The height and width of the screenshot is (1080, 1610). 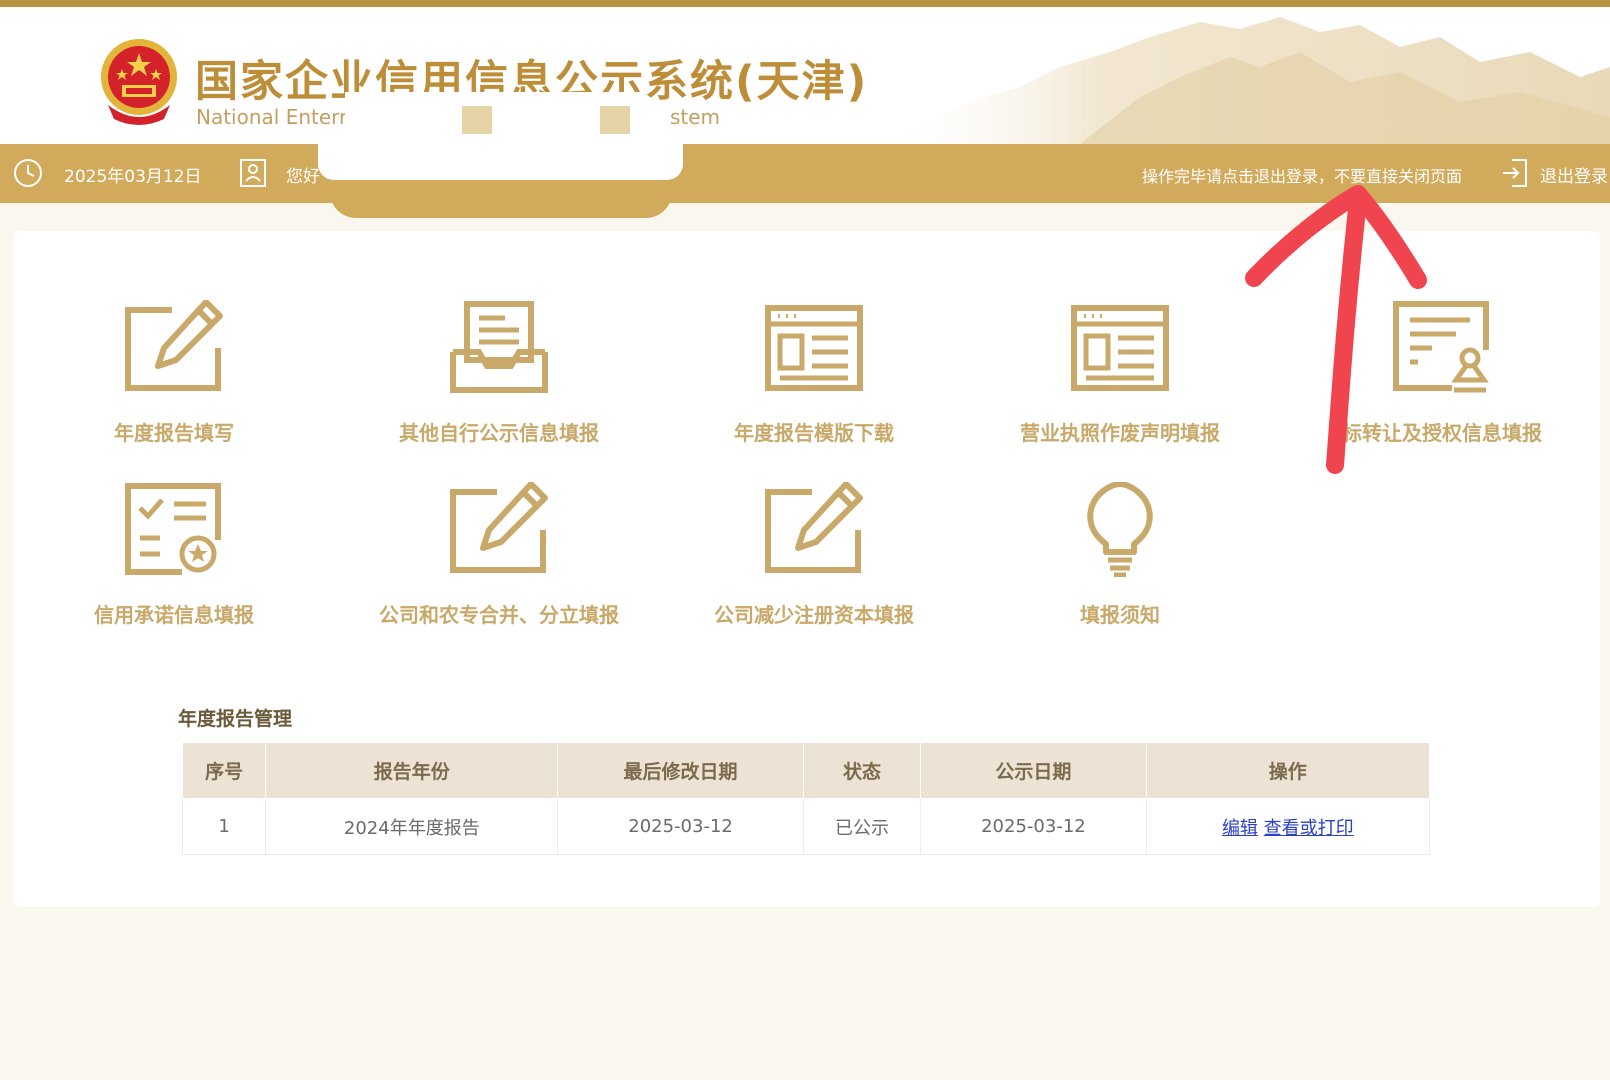 I want to click on clock-icon, so click(x=28, y=173).